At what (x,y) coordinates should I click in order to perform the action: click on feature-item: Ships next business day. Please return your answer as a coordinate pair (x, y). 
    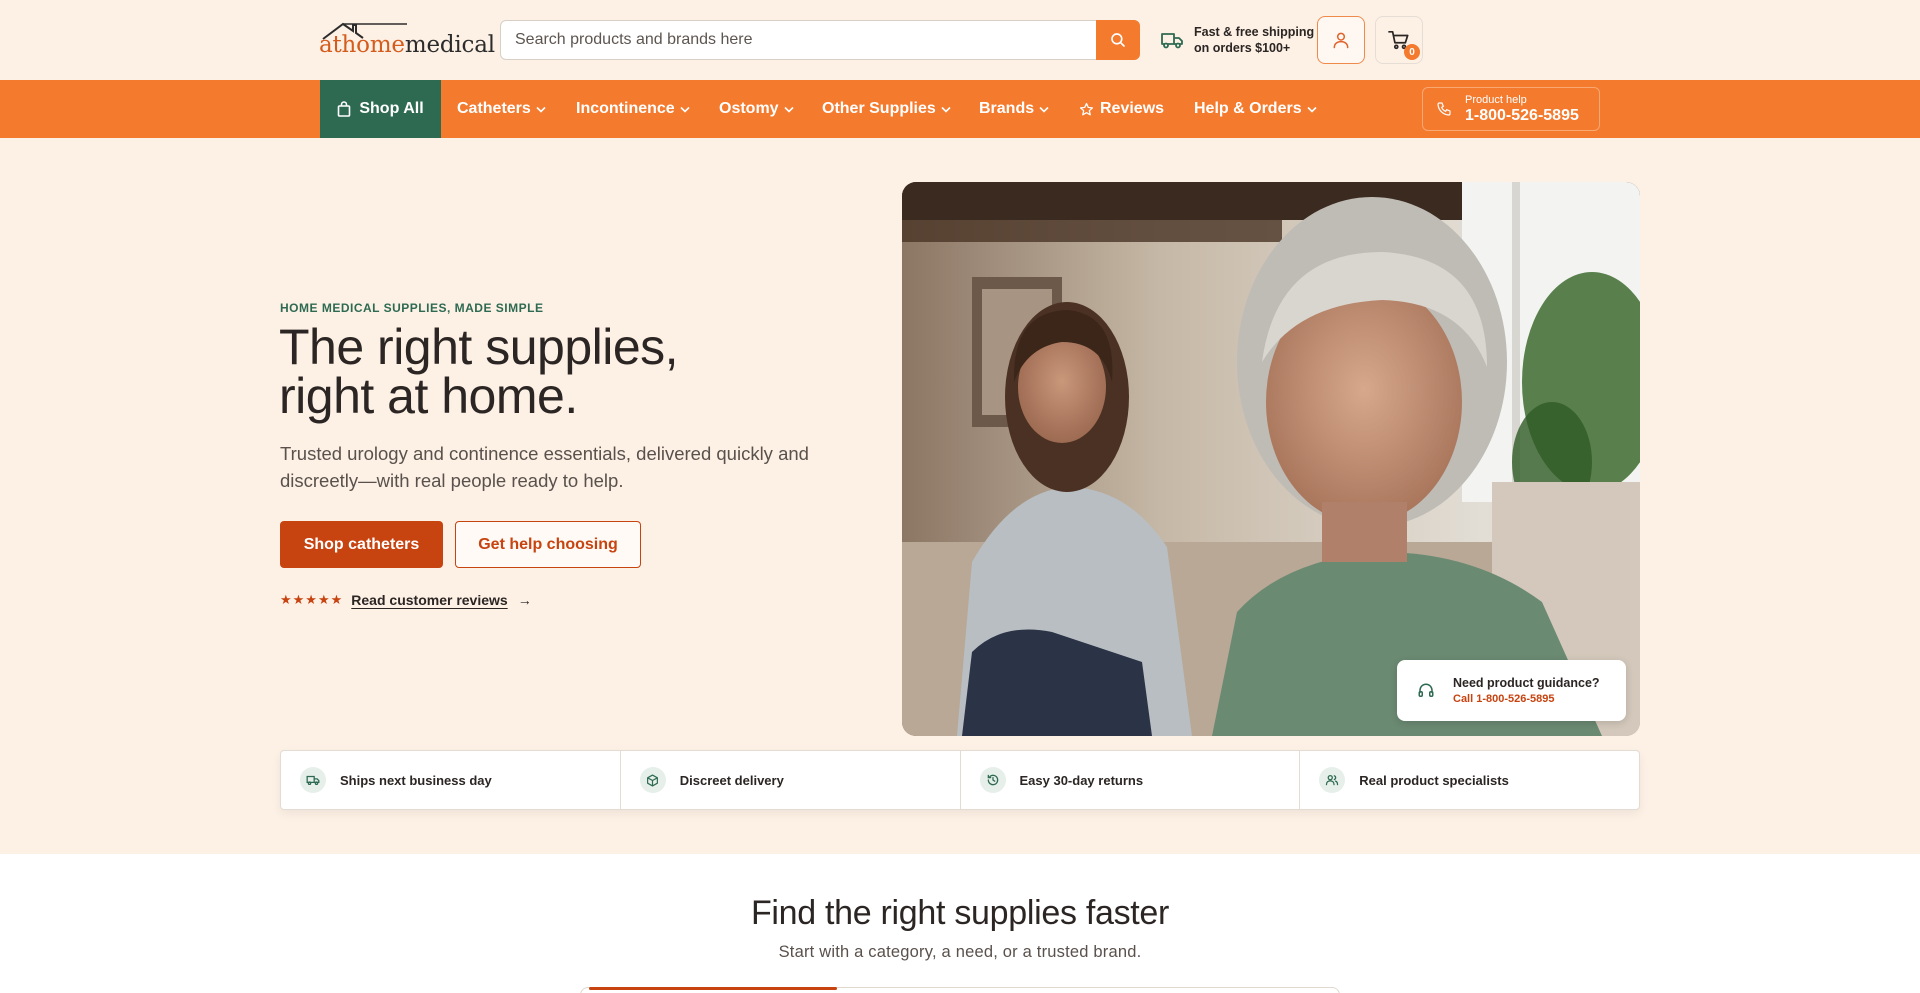
    Looking at the image, I should click on (451, 780).